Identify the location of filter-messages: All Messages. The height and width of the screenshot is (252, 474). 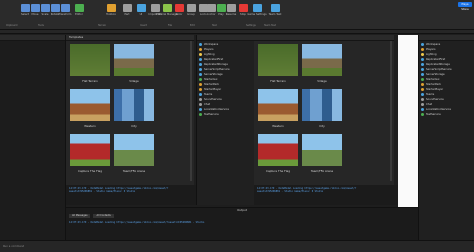
(80, 216).